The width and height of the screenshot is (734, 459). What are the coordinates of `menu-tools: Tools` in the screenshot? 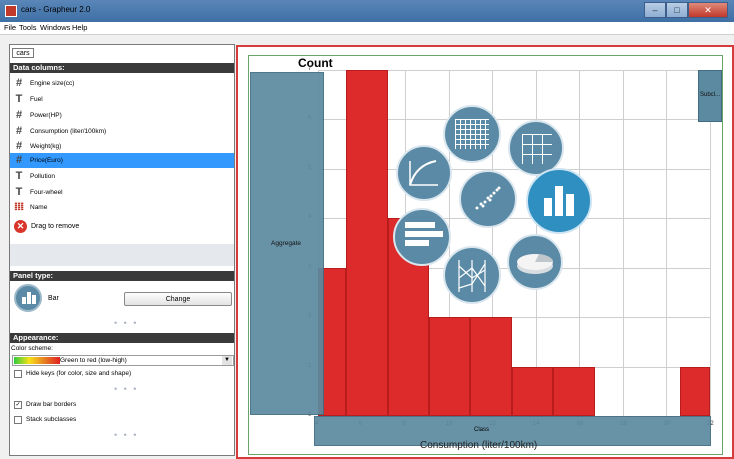 It's located at (28, 27).